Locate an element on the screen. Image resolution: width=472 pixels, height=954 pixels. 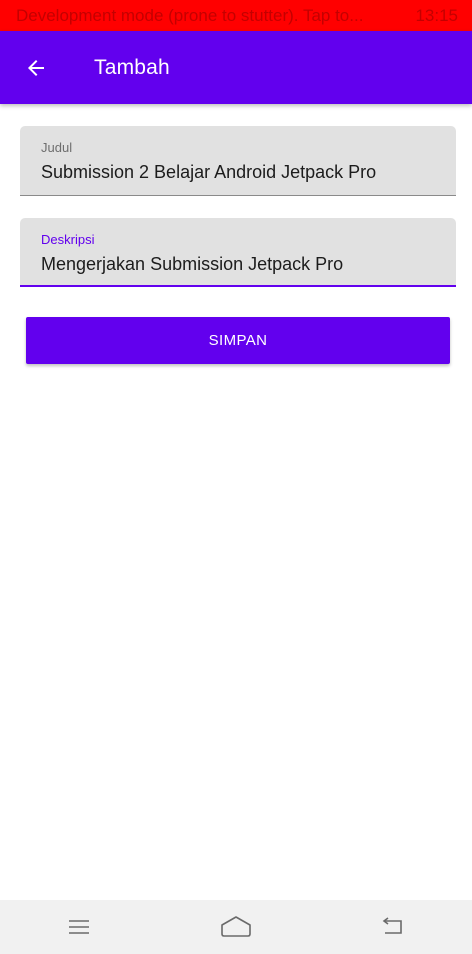
save-button: SIMPAN is located at coordinates (238, 340).